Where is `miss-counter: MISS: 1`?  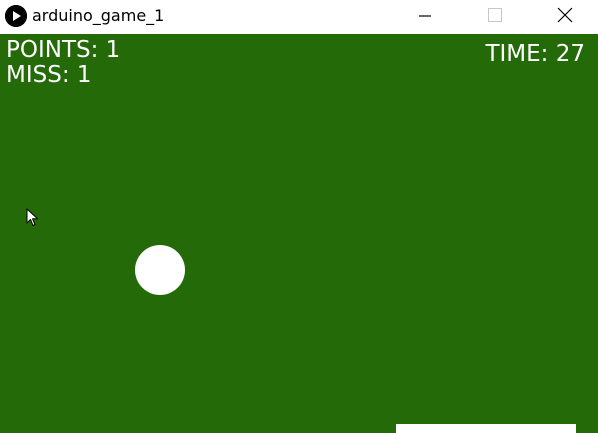
miss-counter: MISS: 1 is located at coordinates (49, 75).